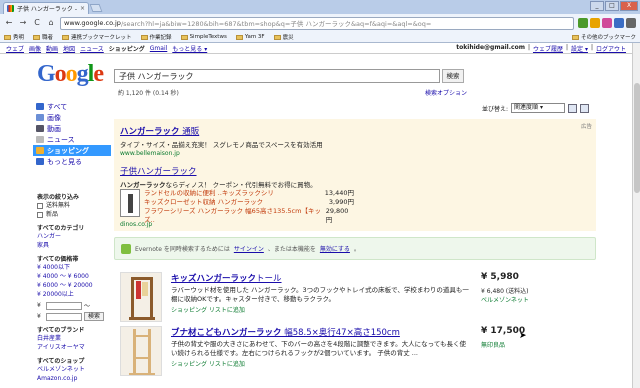 This screenshot has height=388, width=640. I want to click on result-count: 約 1,120 件 (0.14 秒), so click(148, 93).